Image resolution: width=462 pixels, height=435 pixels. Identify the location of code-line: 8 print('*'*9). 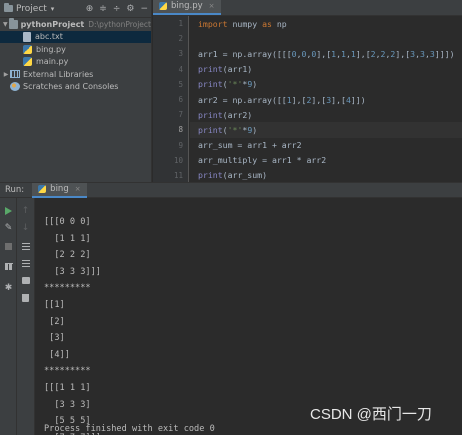
(320, 130).